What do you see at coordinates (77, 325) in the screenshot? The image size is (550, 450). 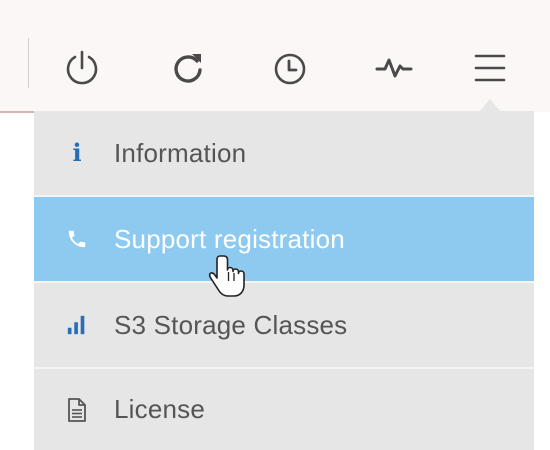 I see `bar-chart-icon` at bounding box center [77, 325].